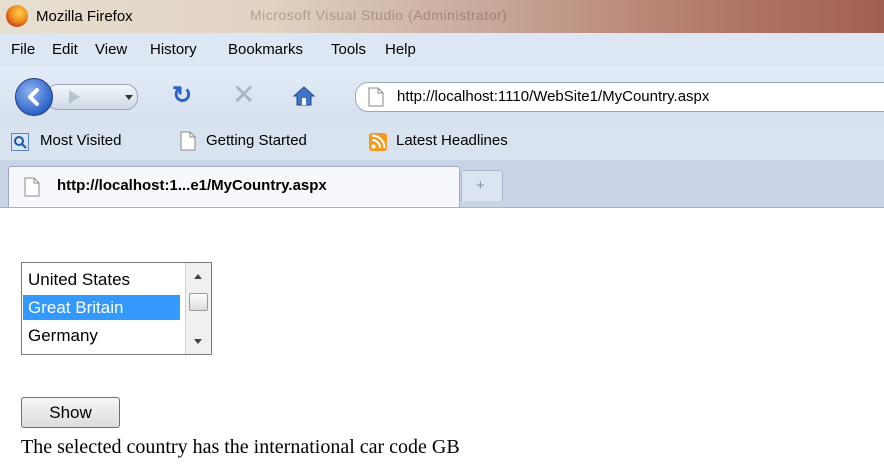 Image resolution: width=884 pixels, height=467 pixels. I want to click on bookmark-most-visited: Most Visited, so click(80, 140).